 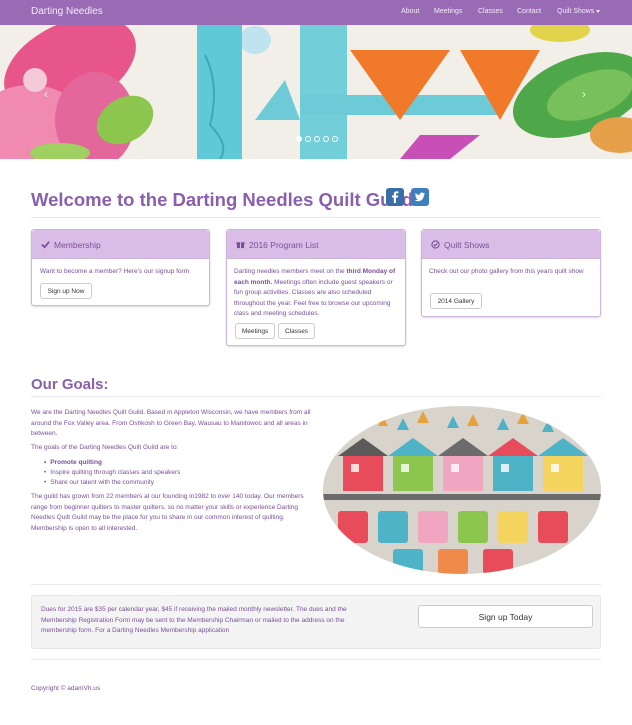 I want to click on sign-up-now-button: Sign up Now, so click(x=66, y=291).